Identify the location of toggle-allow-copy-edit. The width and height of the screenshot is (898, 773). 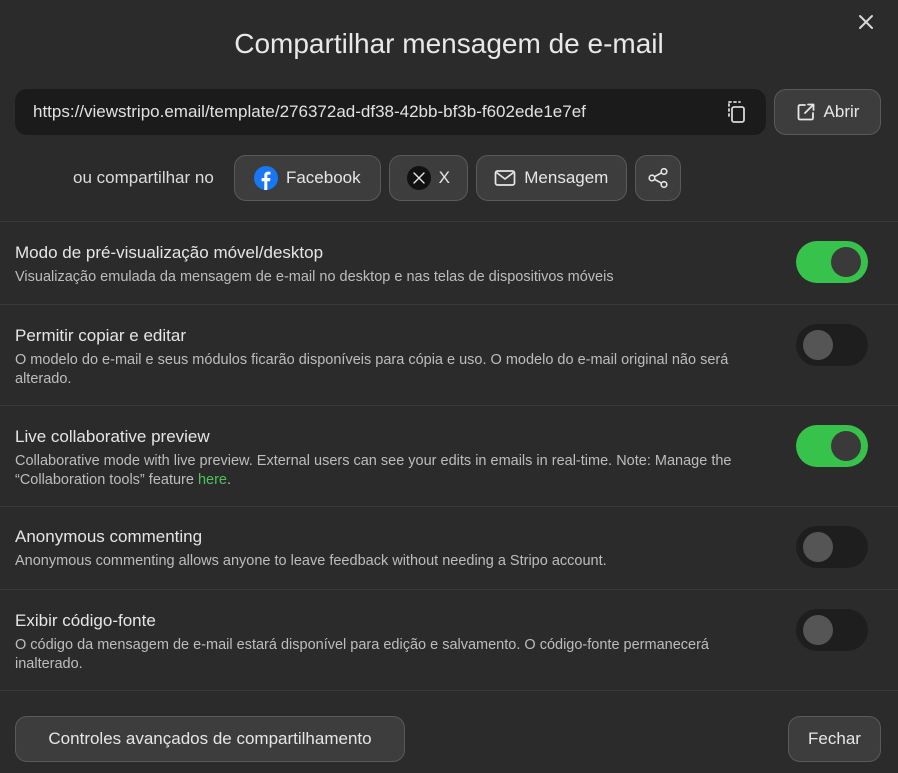
(832, 345).